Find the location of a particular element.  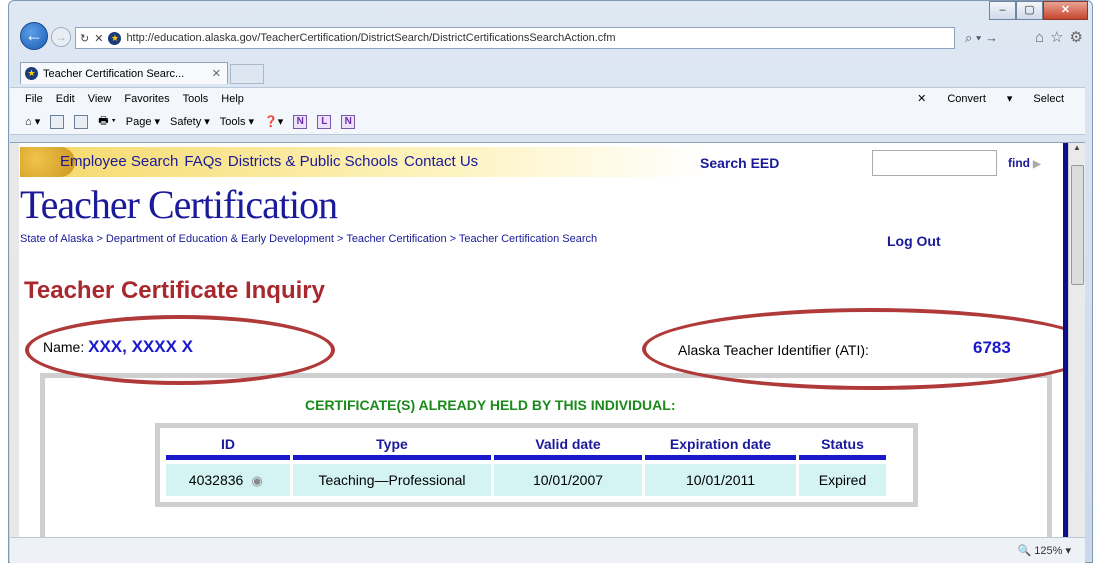

nav-employee-search: Employee Search is located at coordinates (119, 161).